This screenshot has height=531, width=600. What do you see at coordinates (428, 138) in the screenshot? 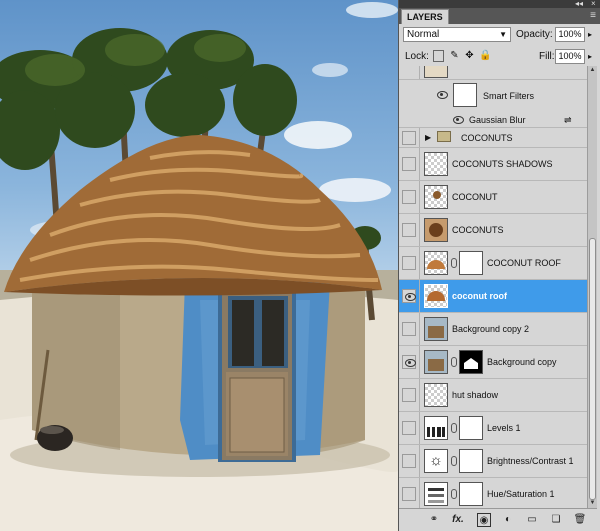
I see `expand-triangle-icon: ▶` at bounding box center [428, 138].